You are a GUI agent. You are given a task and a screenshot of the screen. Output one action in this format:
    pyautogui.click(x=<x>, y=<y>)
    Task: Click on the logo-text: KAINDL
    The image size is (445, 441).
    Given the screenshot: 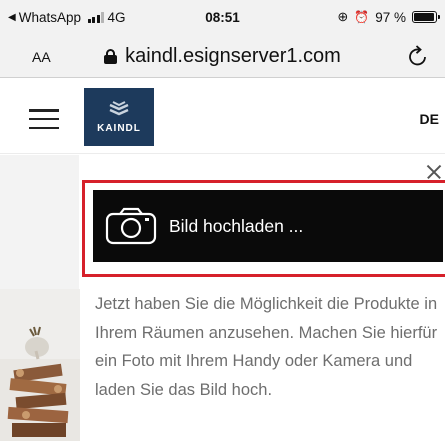 What is the action you would take?
    pyautogui.click(x=119, y=128)
    